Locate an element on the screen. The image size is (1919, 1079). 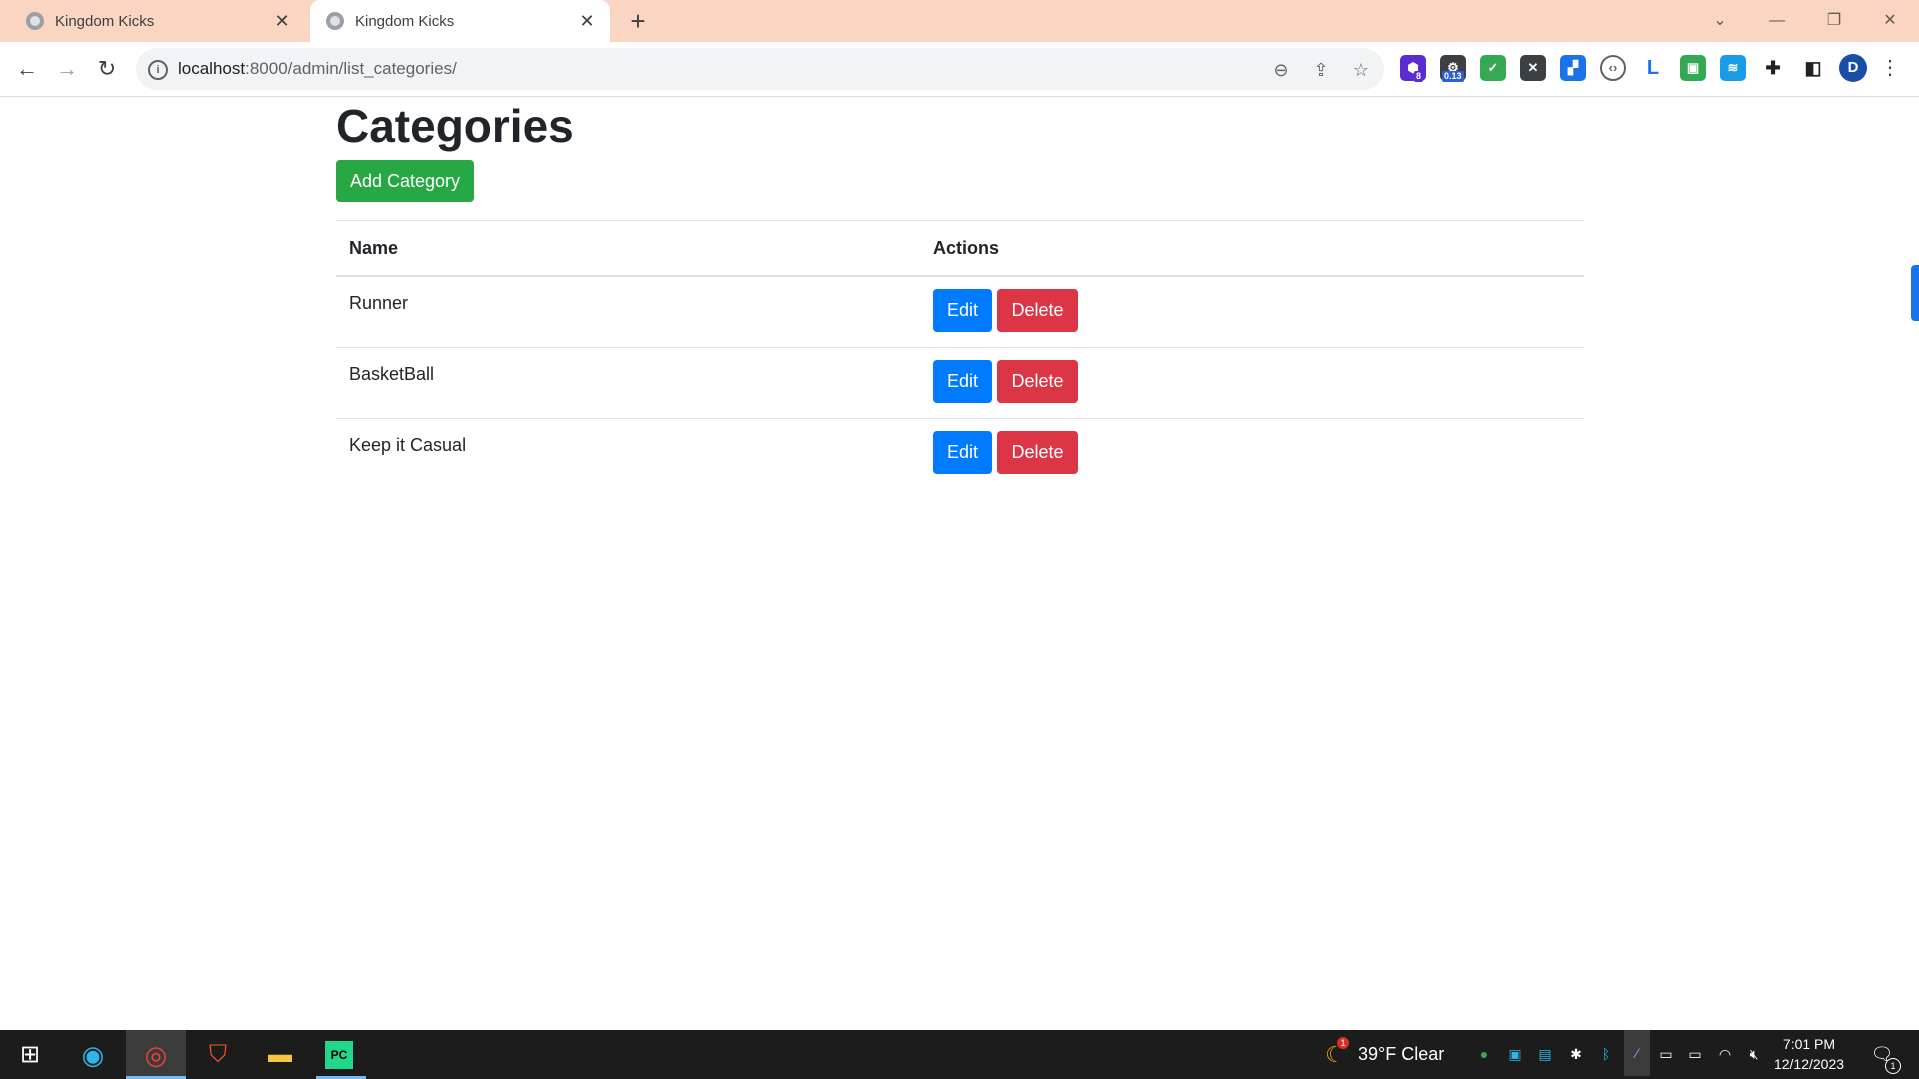
browser-tab-2-active: Kingdom Kicks ✕ is located at coordinates (460, 21).